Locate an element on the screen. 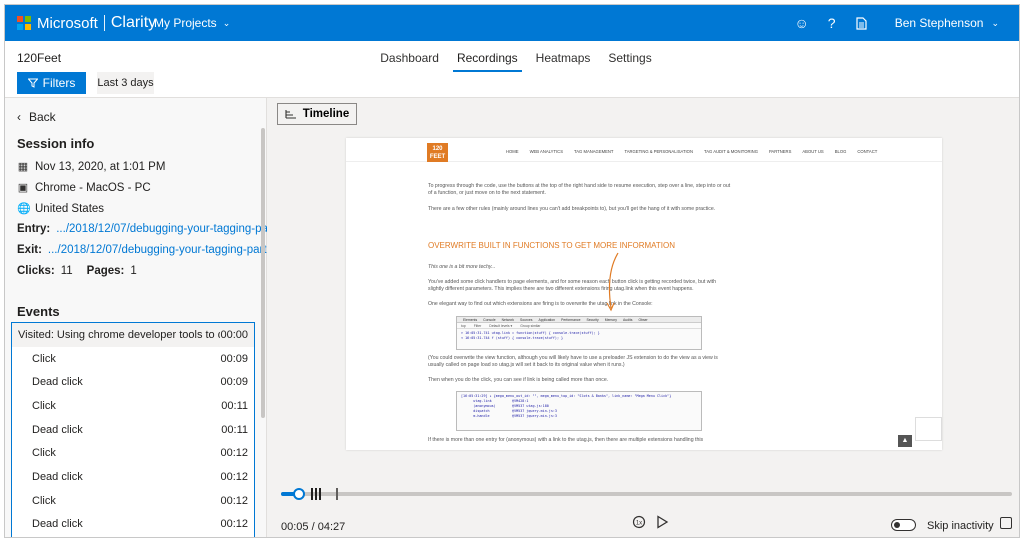 The height and width of the screenshot is (542, 1024). date-range-button: Last 3 days is located at coordinates (125, 83).